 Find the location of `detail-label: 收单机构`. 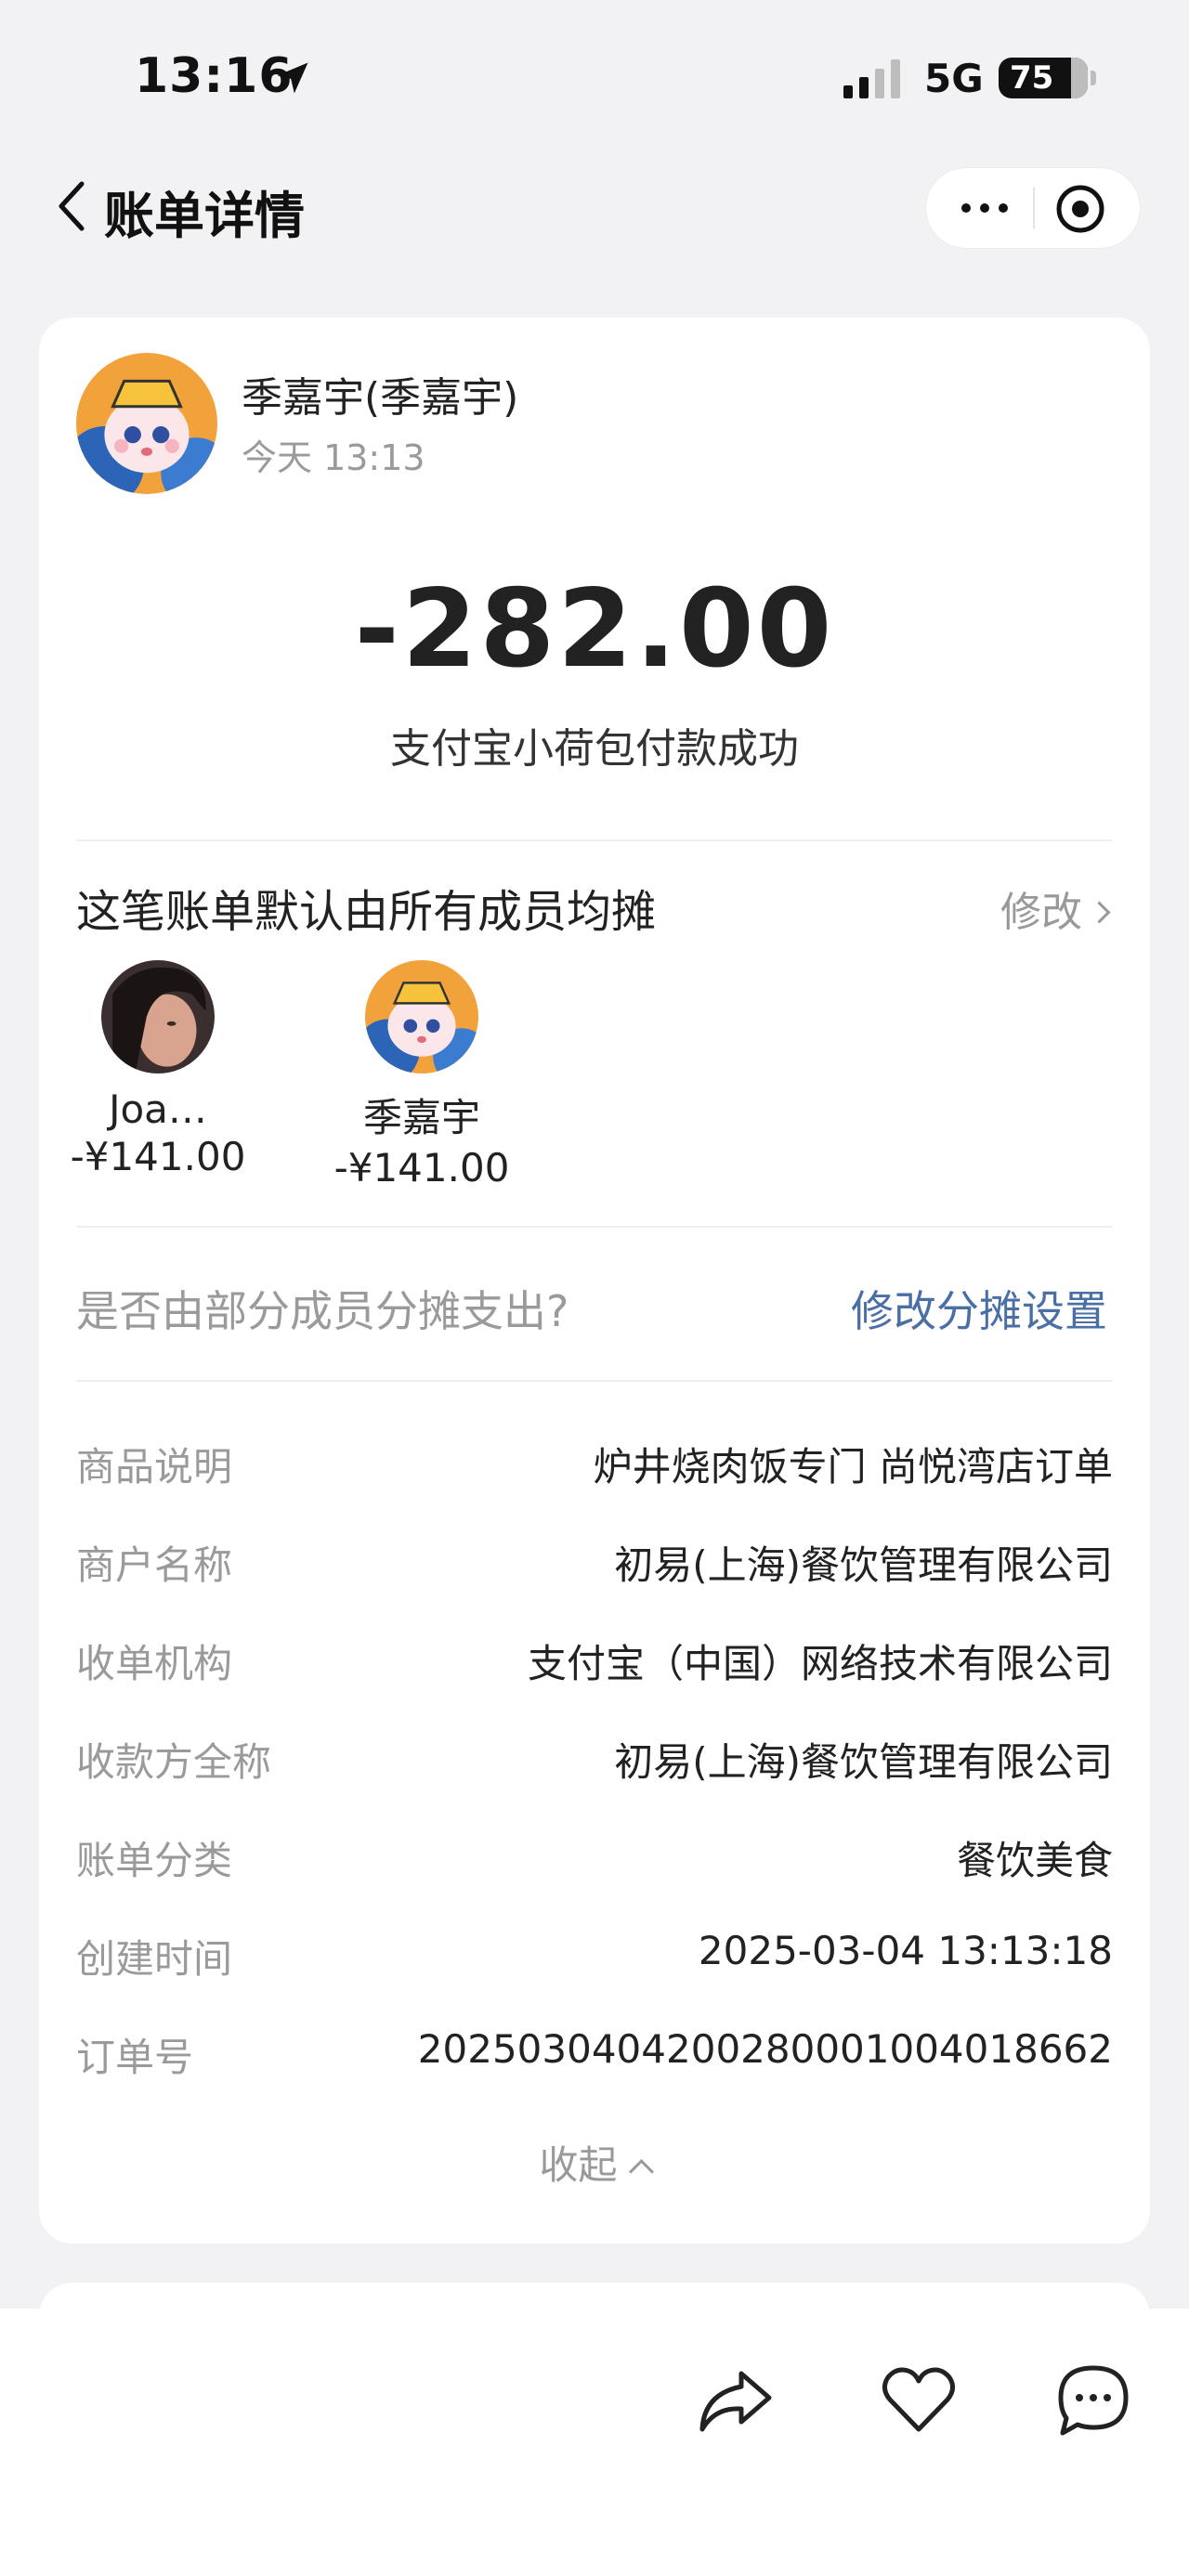

detail-label: 收单机构 is located at coordinates (154, 1663).